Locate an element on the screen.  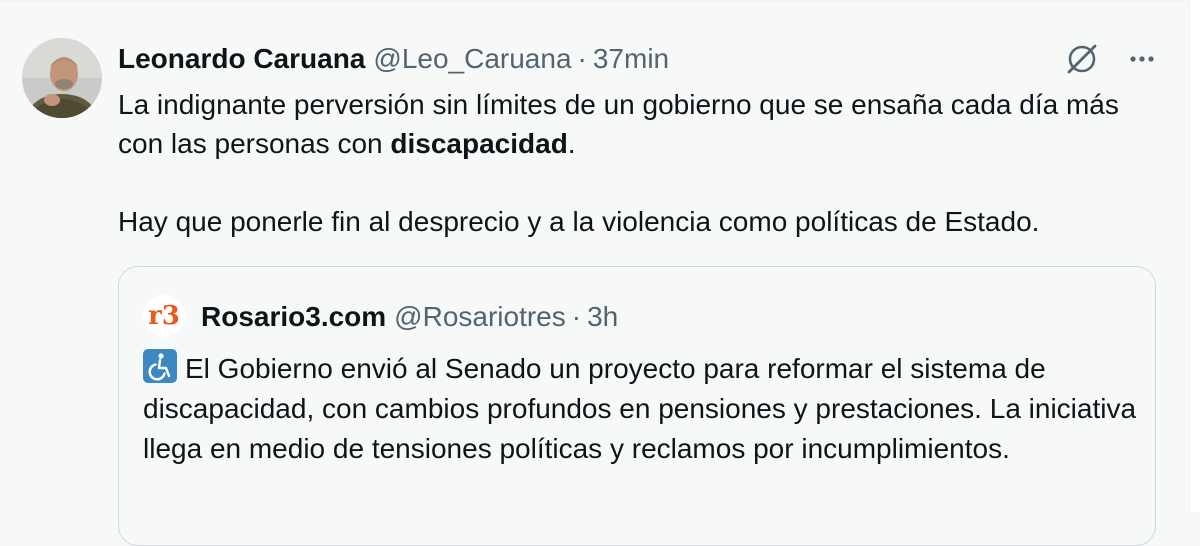
quote-author-handle: @Rosariotres is located at coordinates (480, 317).